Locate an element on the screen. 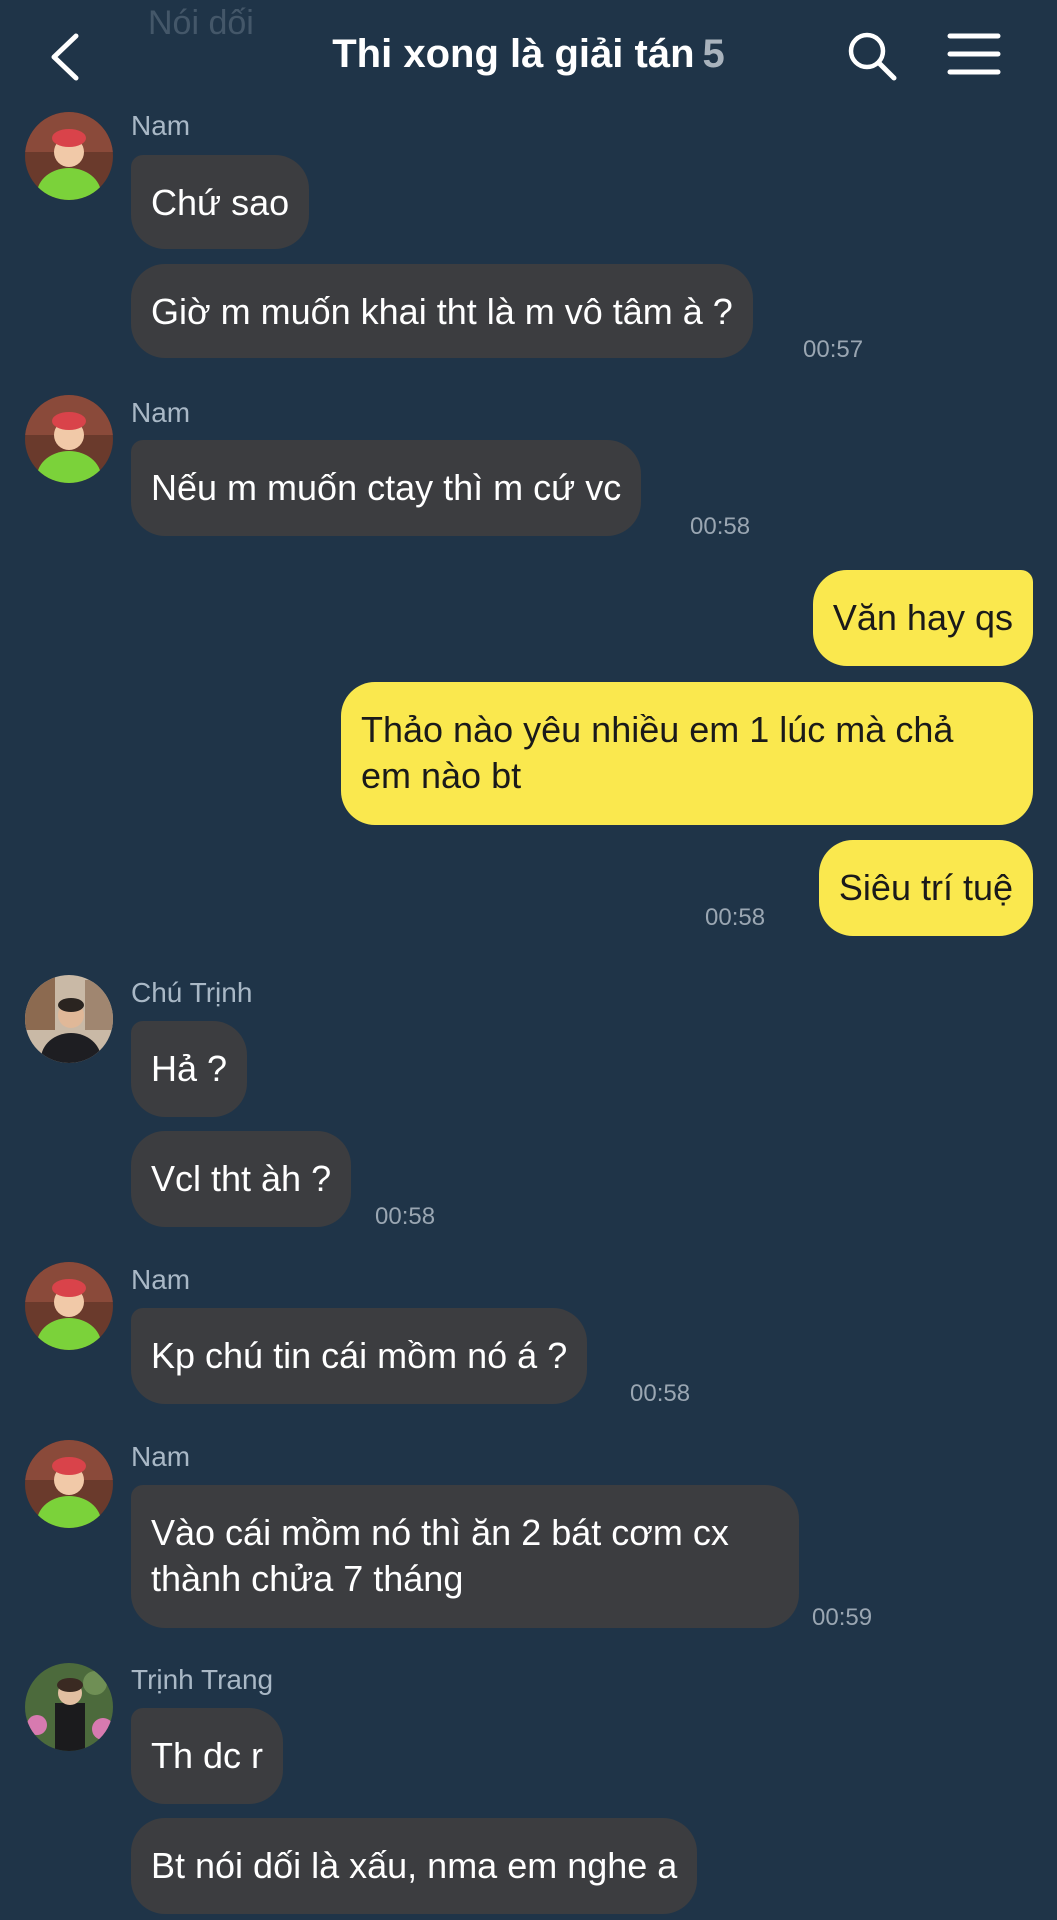  chat-header: Nói dối Thi xong là giải tán 5 is located at coordinates (528, 55).